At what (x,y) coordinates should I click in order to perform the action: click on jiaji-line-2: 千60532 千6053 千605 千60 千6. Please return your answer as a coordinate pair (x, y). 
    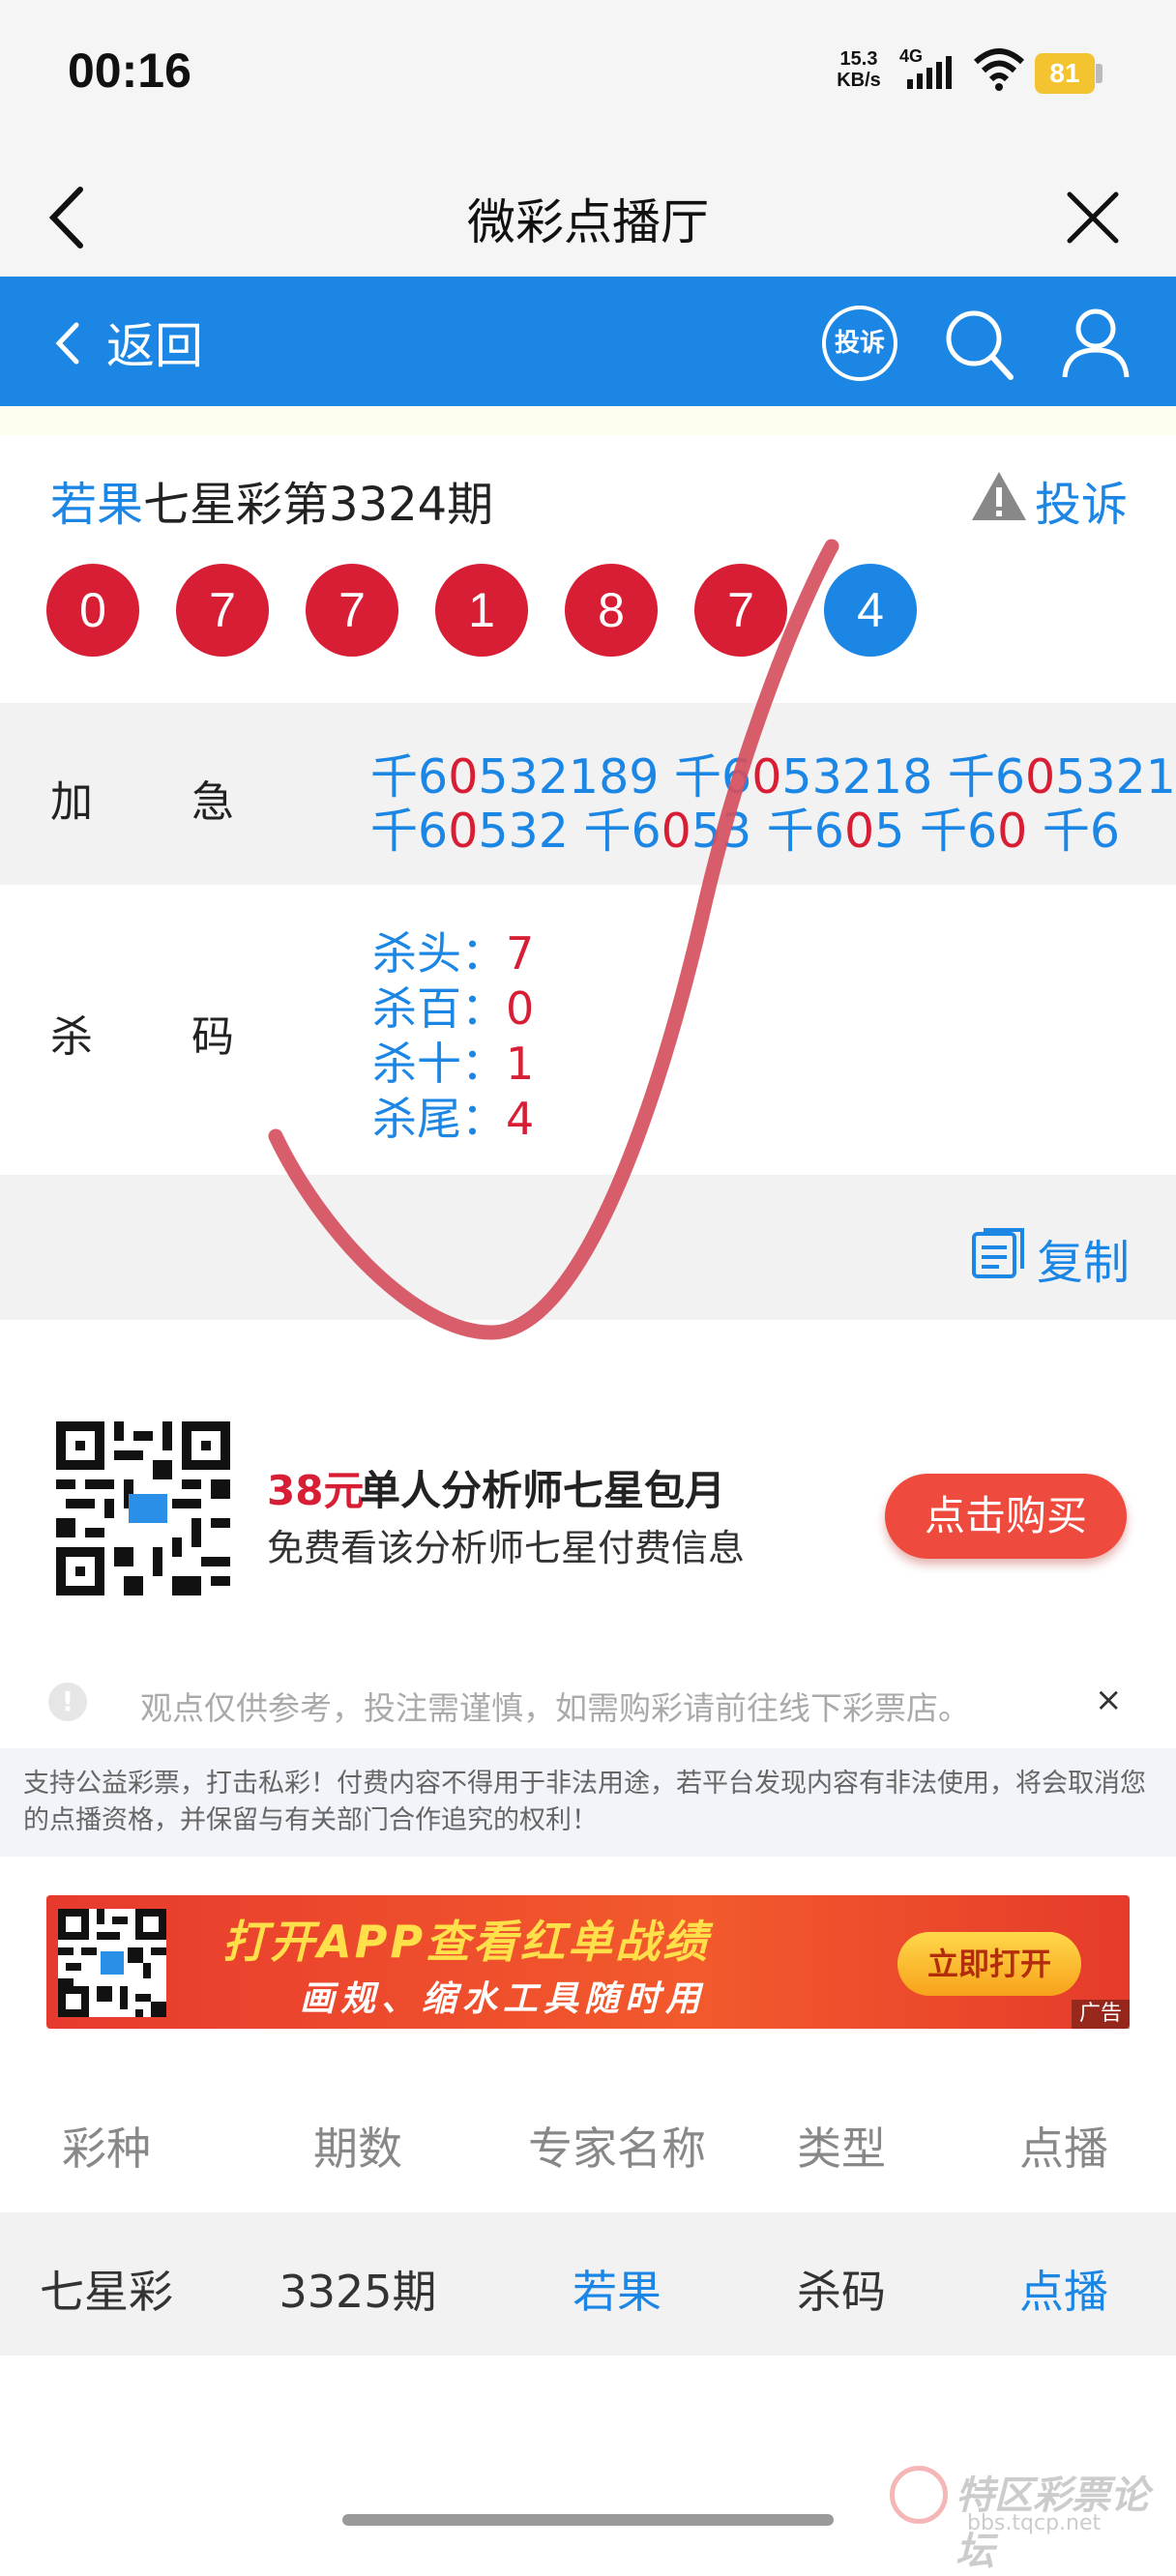
    Looking at the image, I should click on (745, 827).